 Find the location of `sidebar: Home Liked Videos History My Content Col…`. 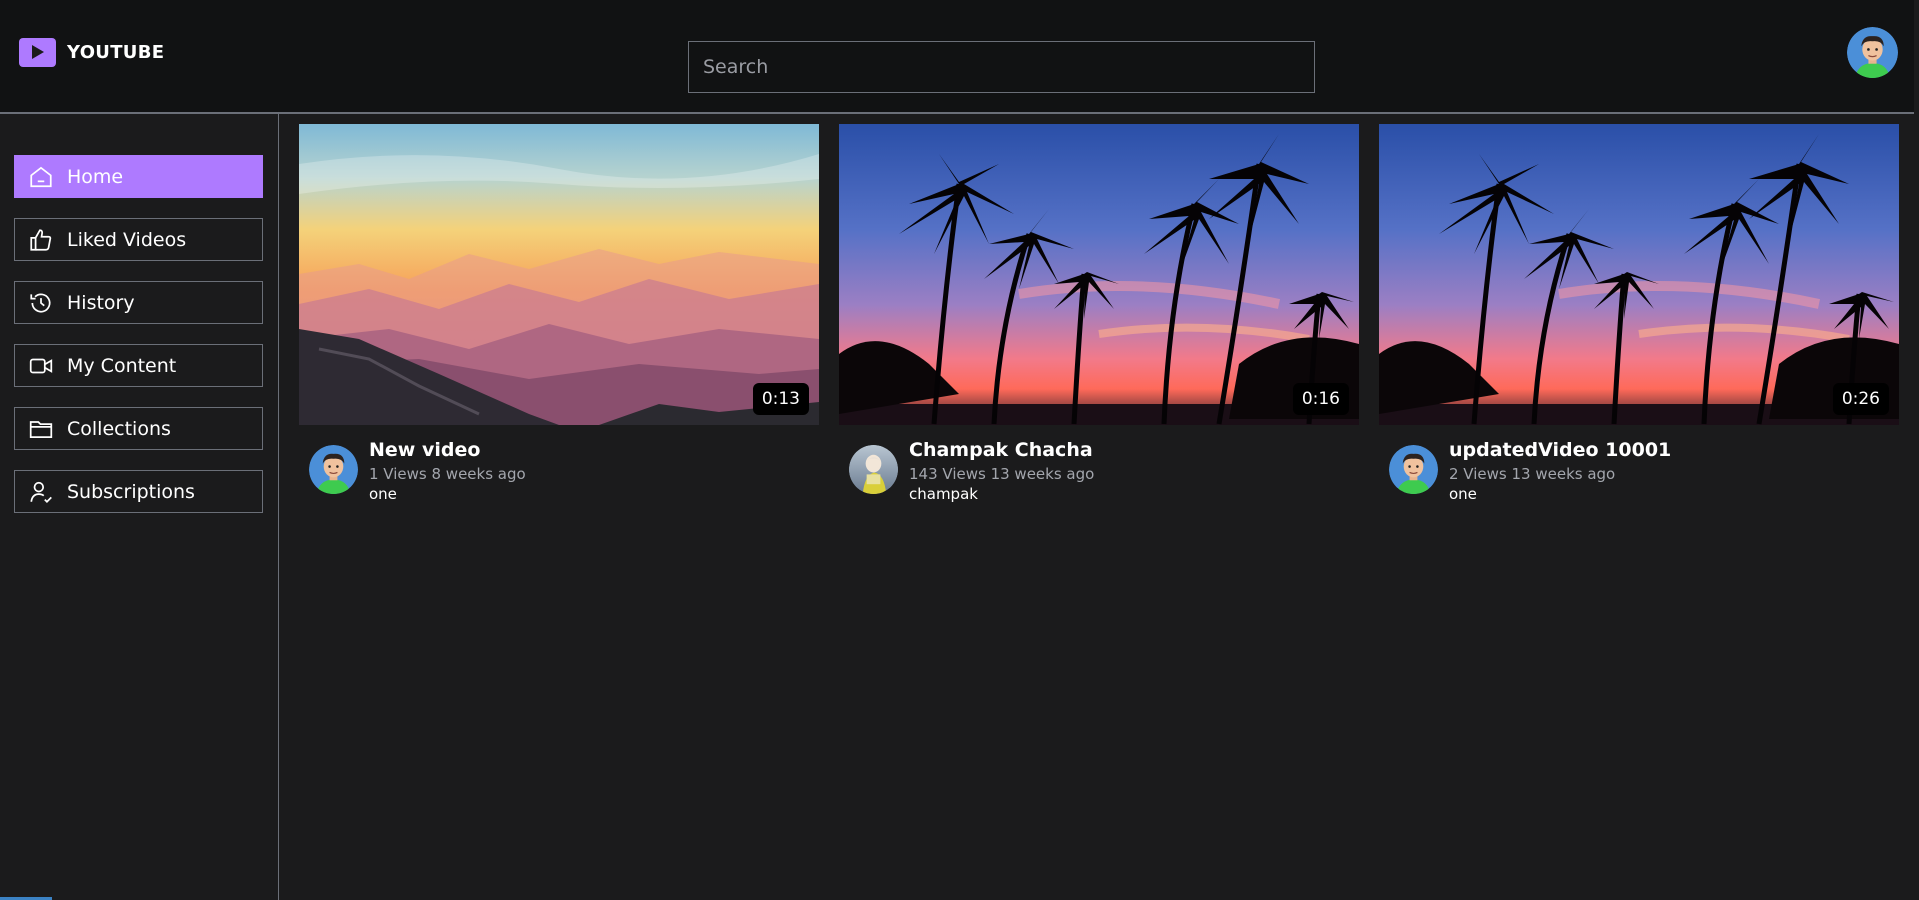

sidebar: Home Liked Videos History My Content Col… is located at coordinates (139, 507).